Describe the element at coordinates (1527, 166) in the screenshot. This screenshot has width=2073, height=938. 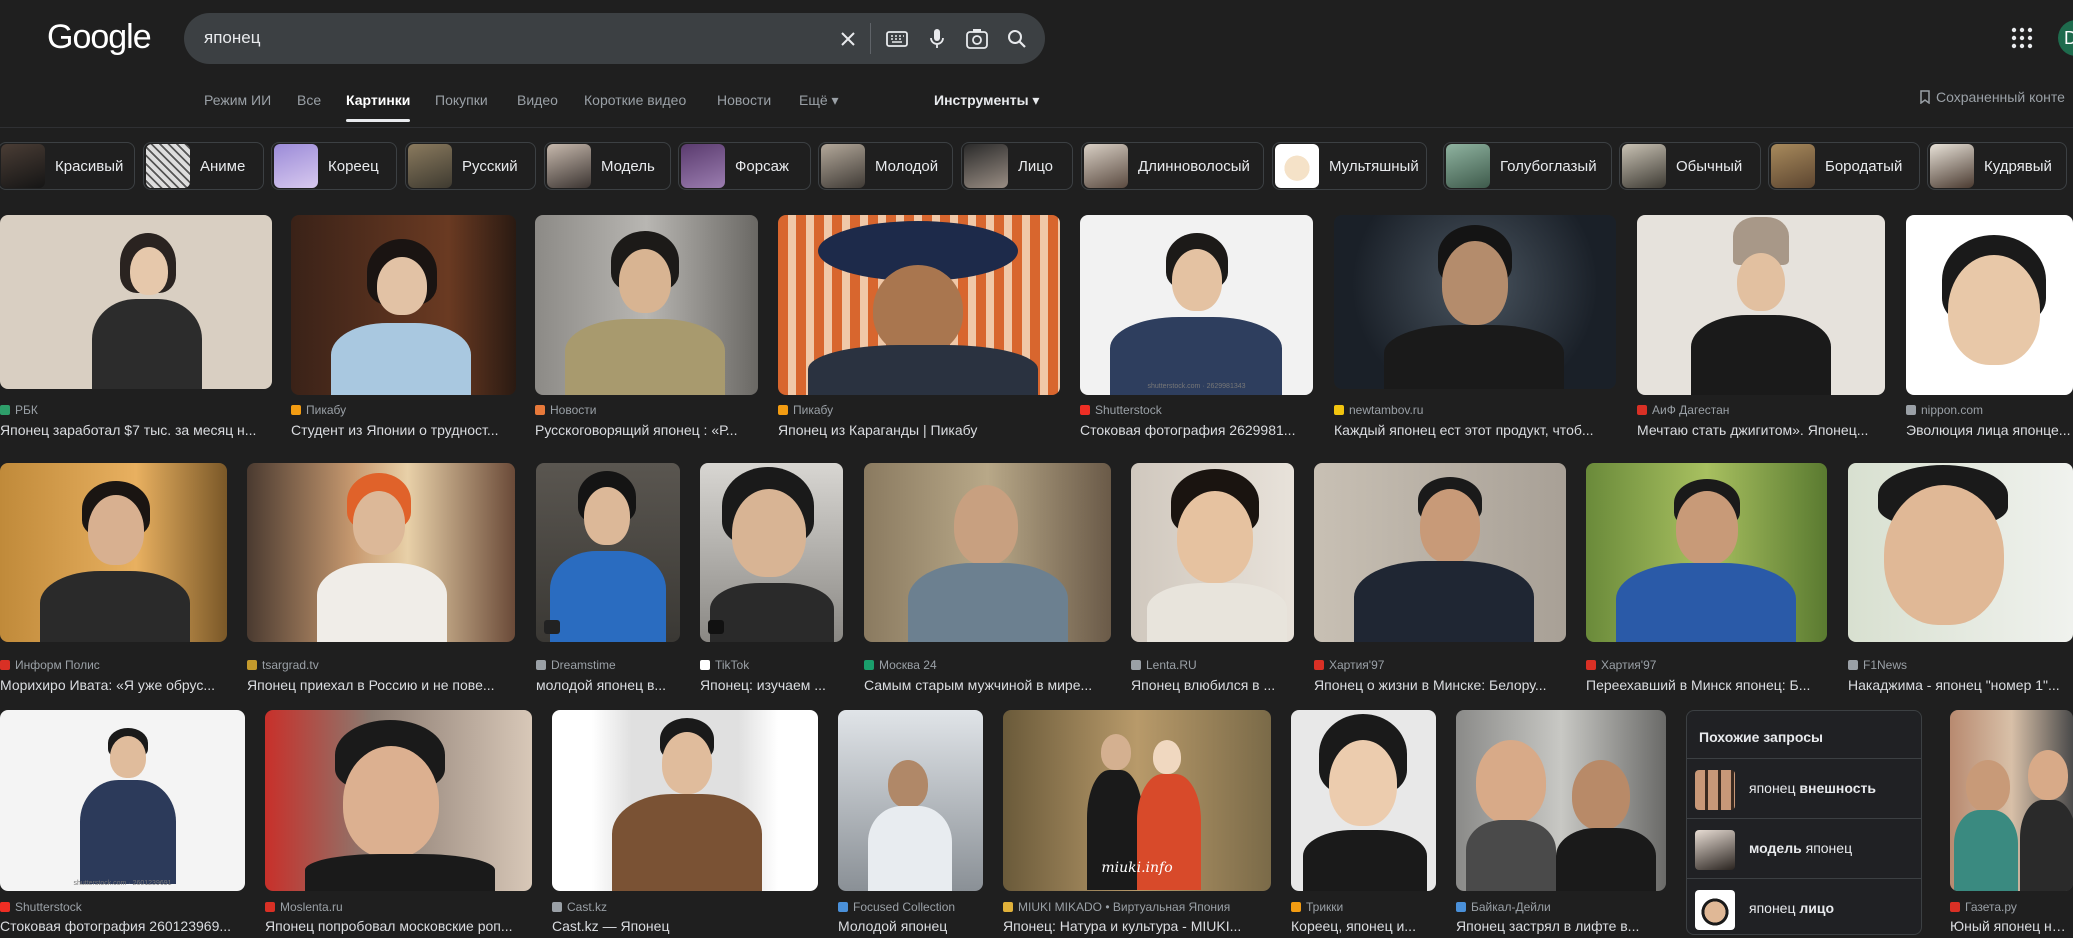
I see `chip-goluboglazyi: Голубоглазый` at that location.